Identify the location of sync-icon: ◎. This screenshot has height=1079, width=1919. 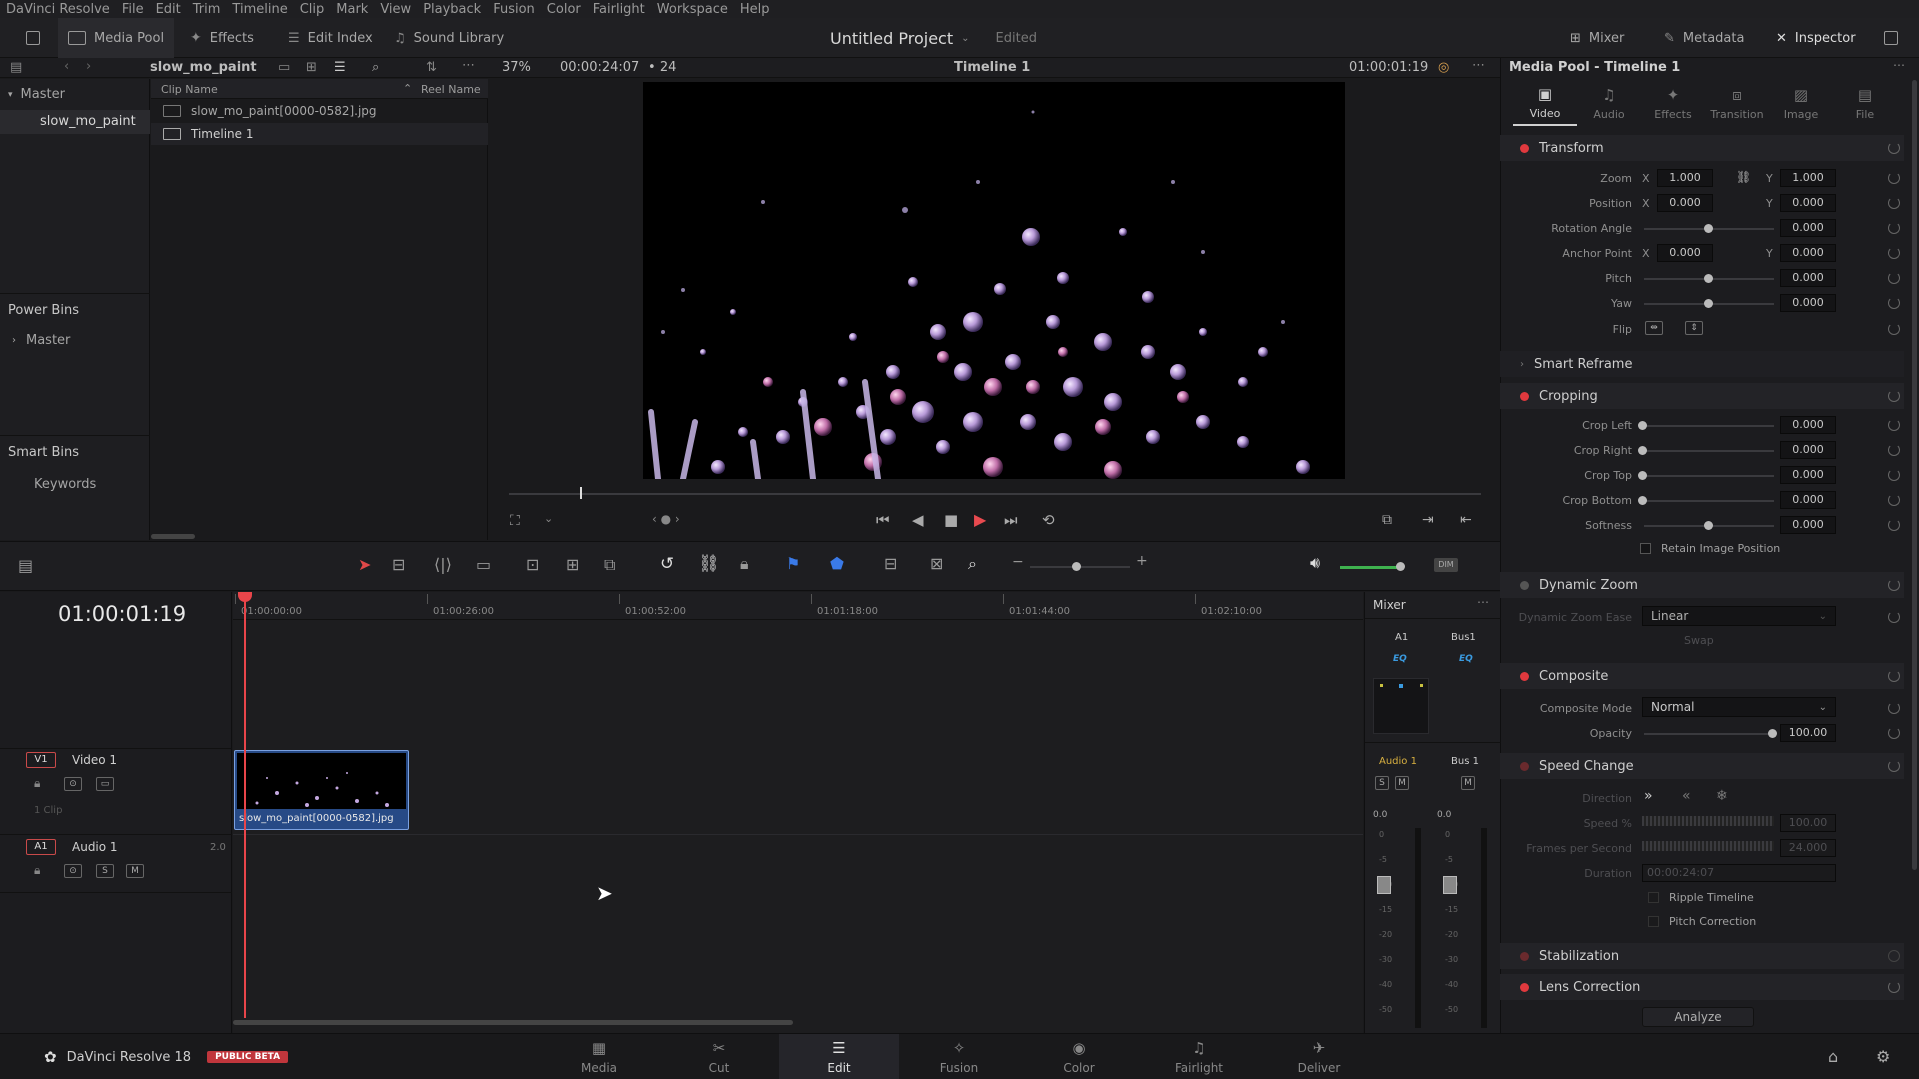
(1443, 67).